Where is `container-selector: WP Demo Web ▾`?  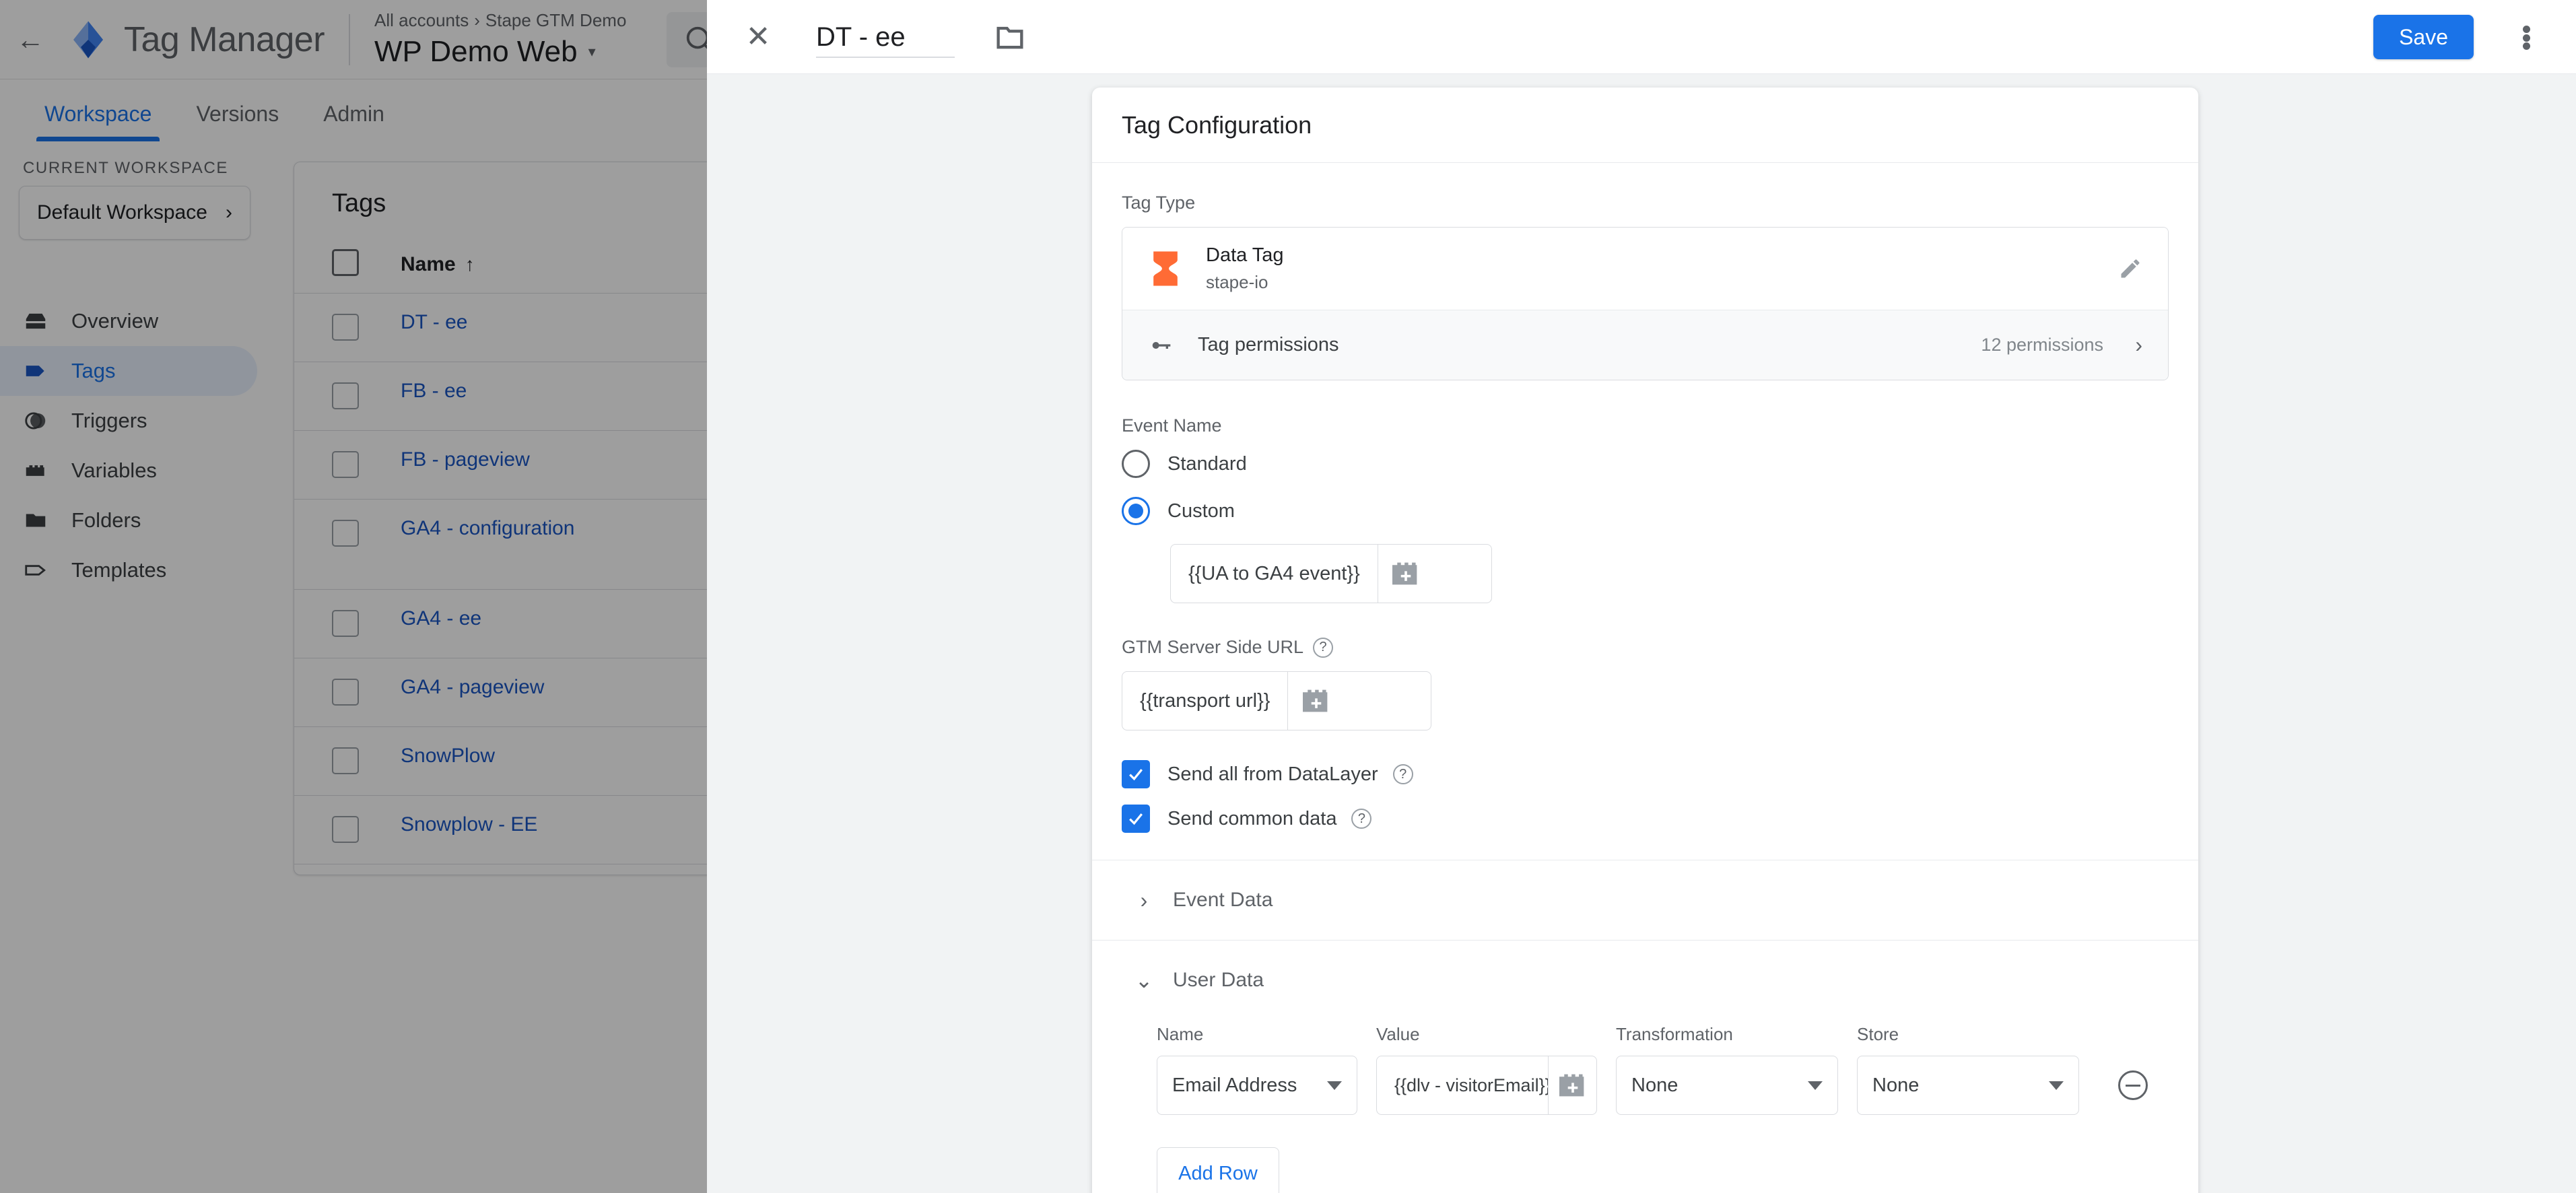 container-selector: WP Demo Web ▾ is located at coordinates (500, 52).